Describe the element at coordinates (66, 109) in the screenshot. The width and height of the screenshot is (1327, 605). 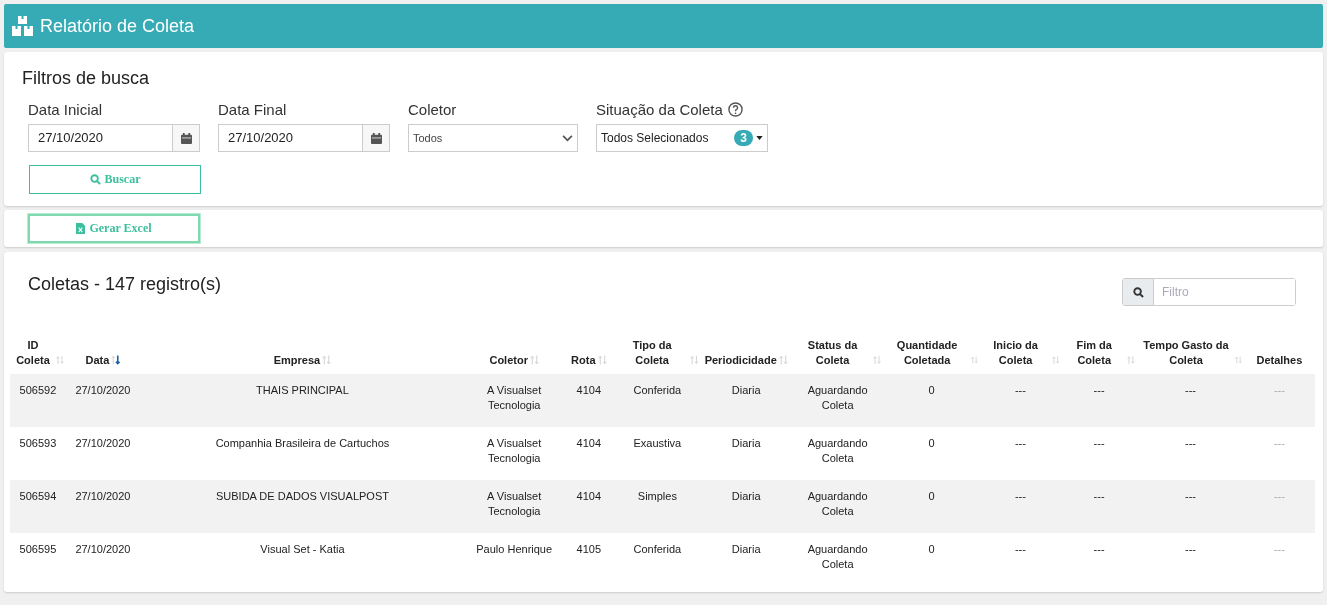
I see `field-label: Data Inicial` at that location.